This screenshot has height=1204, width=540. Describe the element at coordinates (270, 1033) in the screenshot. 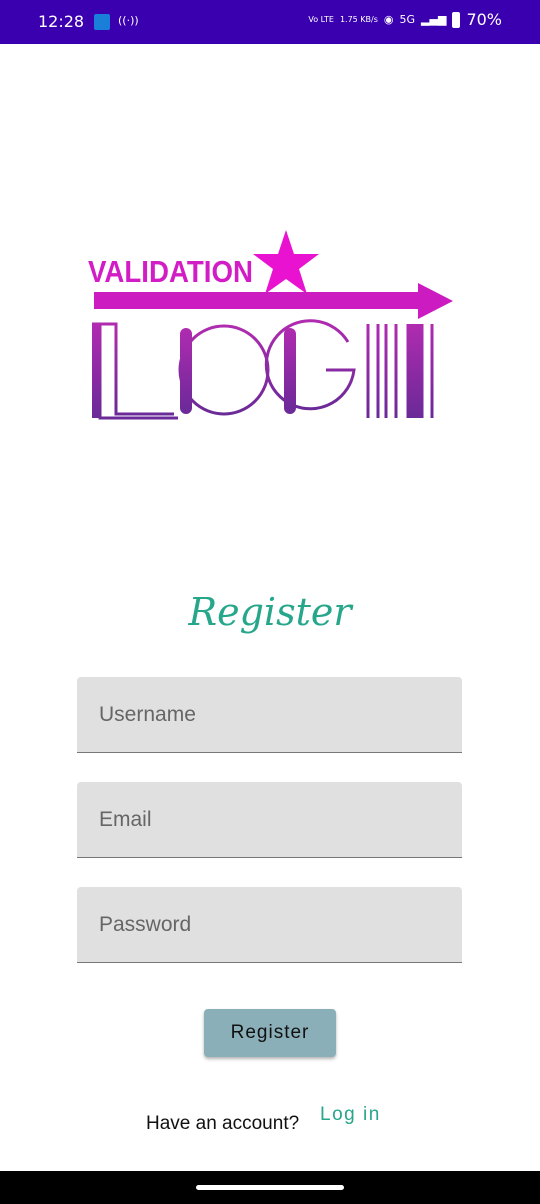

I see `register-button: Register` at that location.